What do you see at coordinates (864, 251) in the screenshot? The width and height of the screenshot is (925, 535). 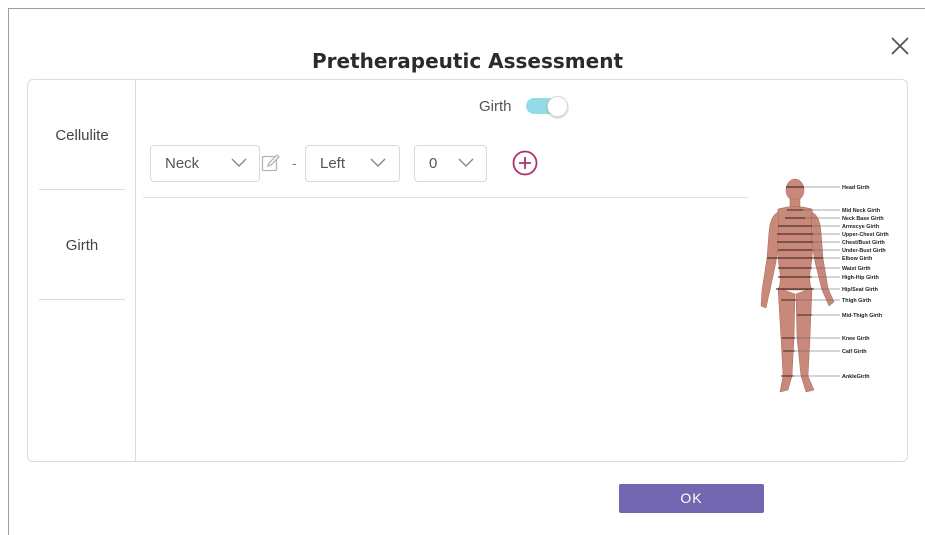 I see `girth-label: Under-Bust Girth` at bounding box center [864, 251].